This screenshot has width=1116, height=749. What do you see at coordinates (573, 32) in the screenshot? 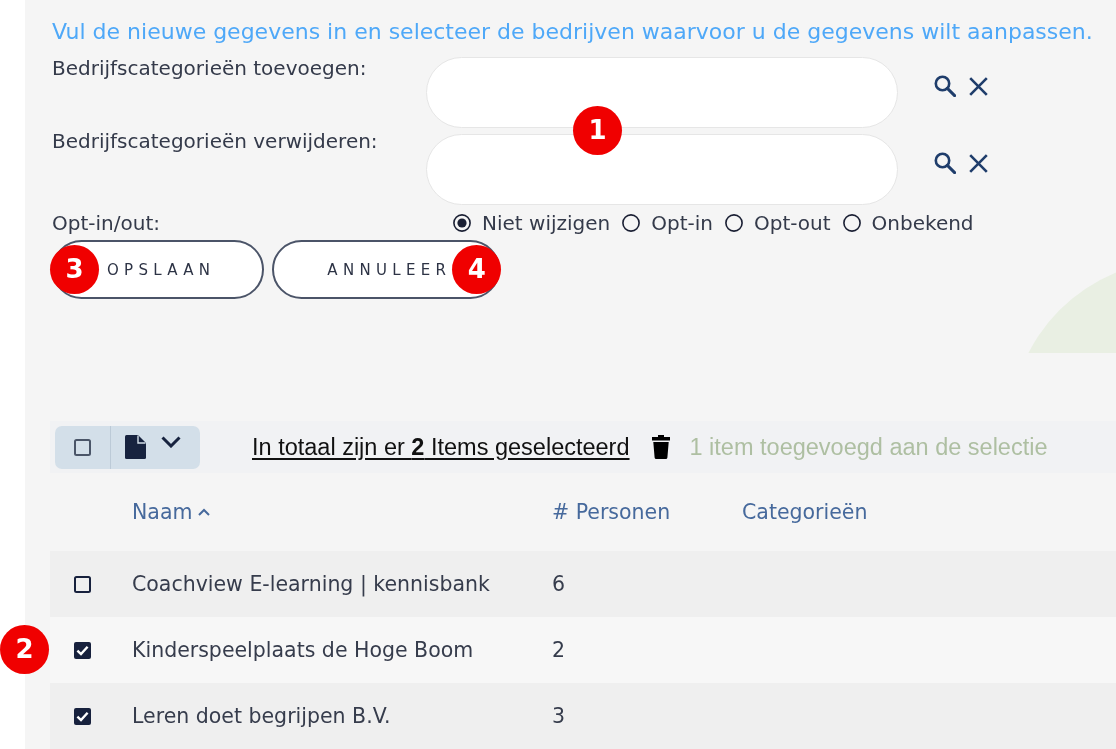
I see `instruction-text: Vul de nieuwe gegevens in en selecteer de bedrijven waarvoor u de gegevens wilt aanpassen.` at bounding box center [573, 32].